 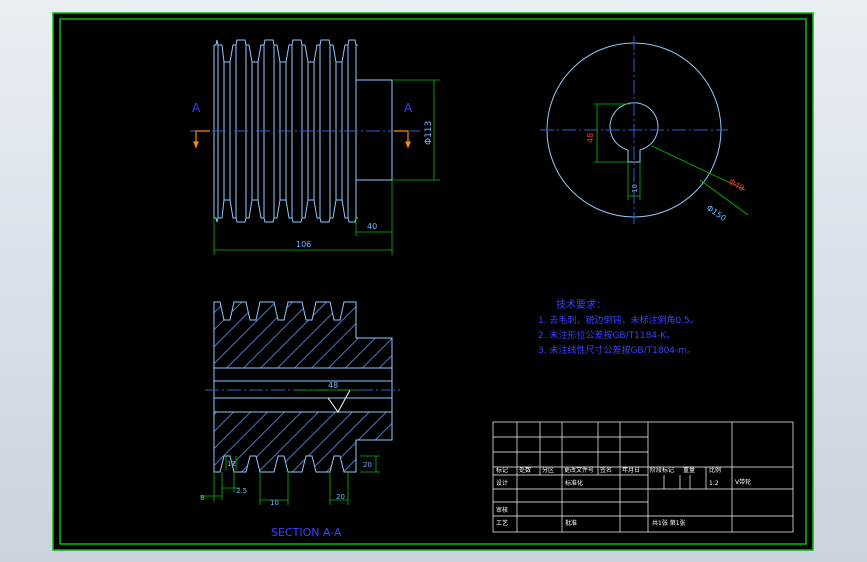 I want to click on tb-label-count: 处数, so click(x=525, y=470).